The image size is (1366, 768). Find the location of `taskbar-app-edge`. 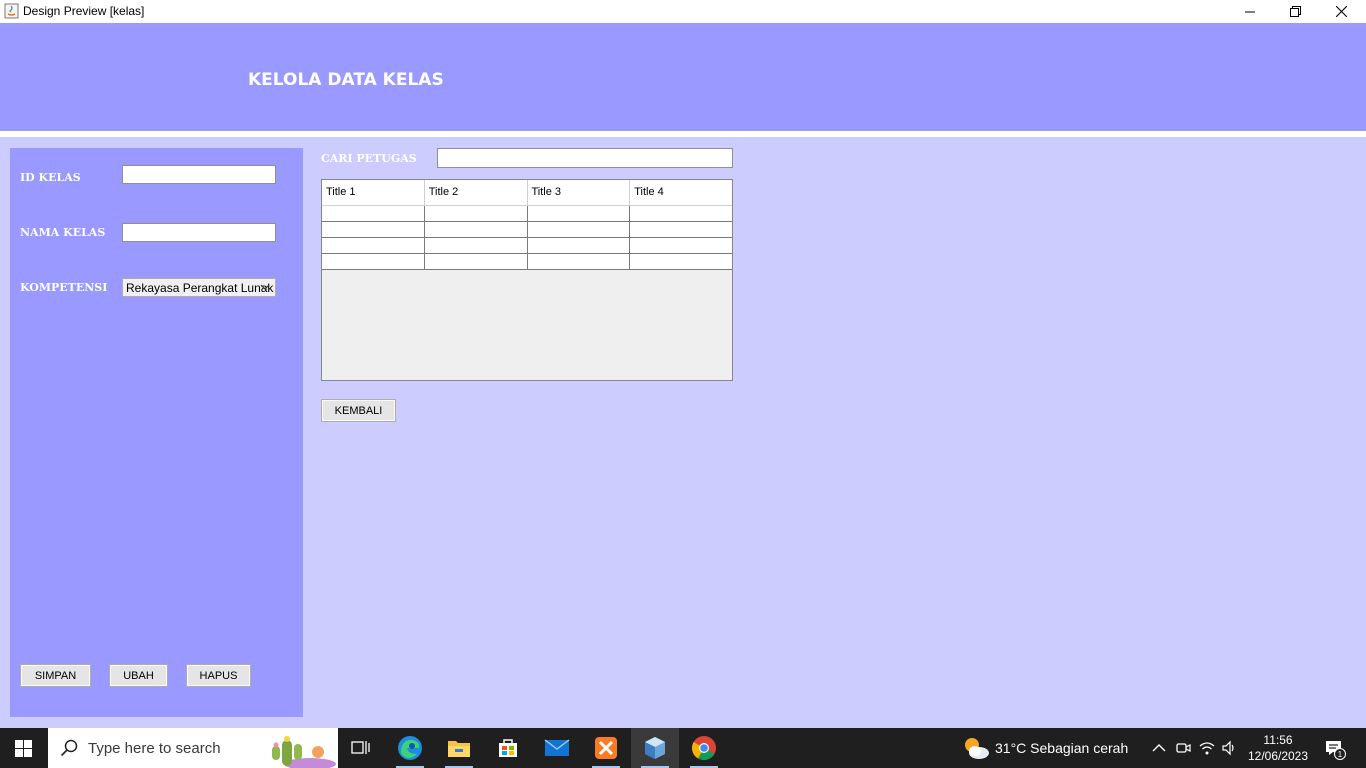

taskbar-app-edge is located at coordinates (410, 748).